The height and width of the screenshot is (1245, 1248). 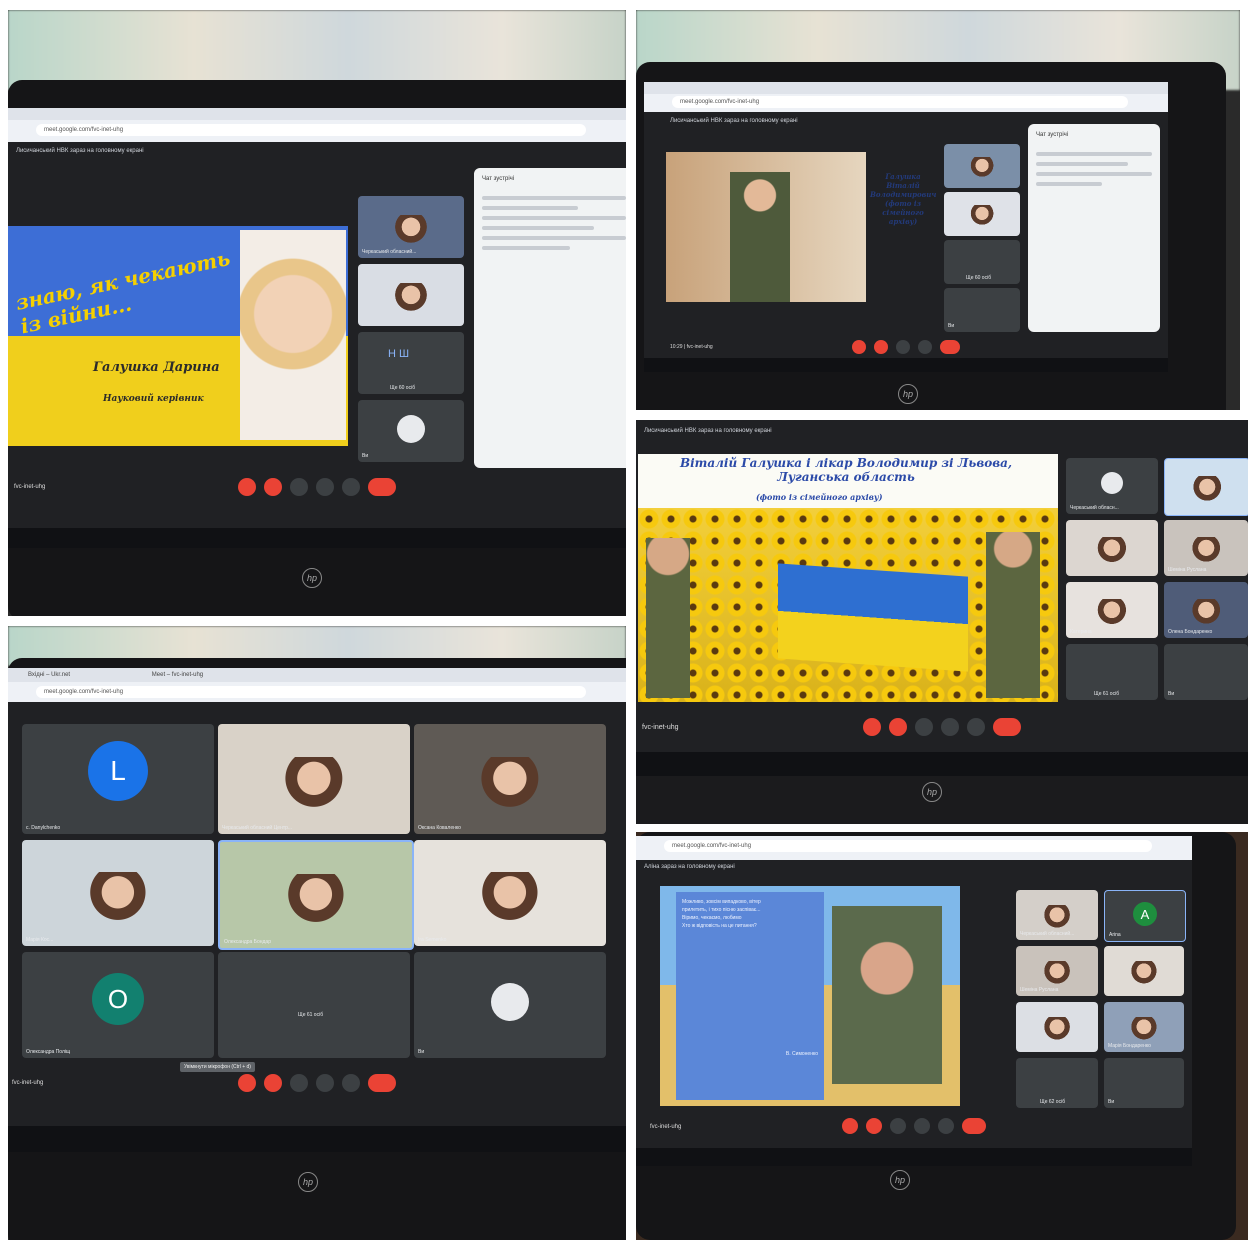 I want to click on participant-tile: Катерина, so click(x=1112, y=610).